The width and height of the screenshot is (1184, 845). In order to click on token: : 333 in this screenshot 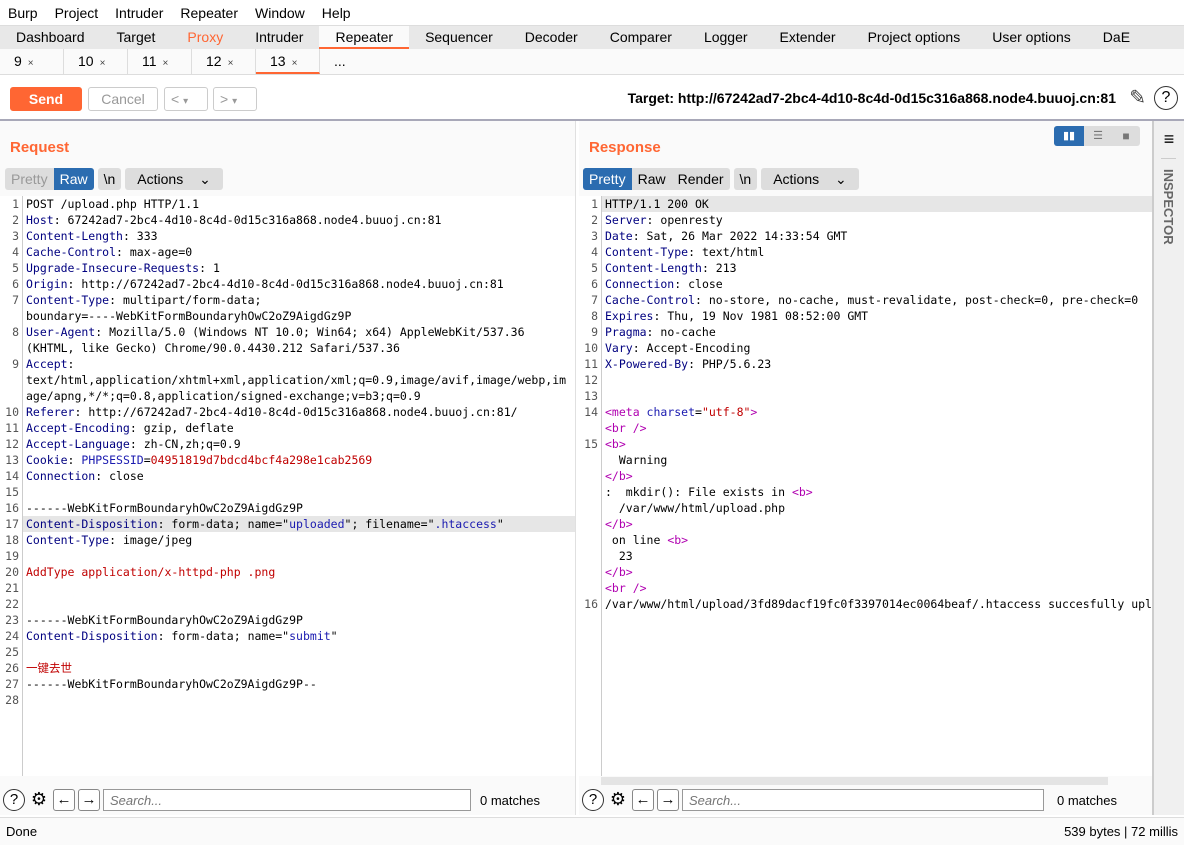, I will do `click(140, 236)`.